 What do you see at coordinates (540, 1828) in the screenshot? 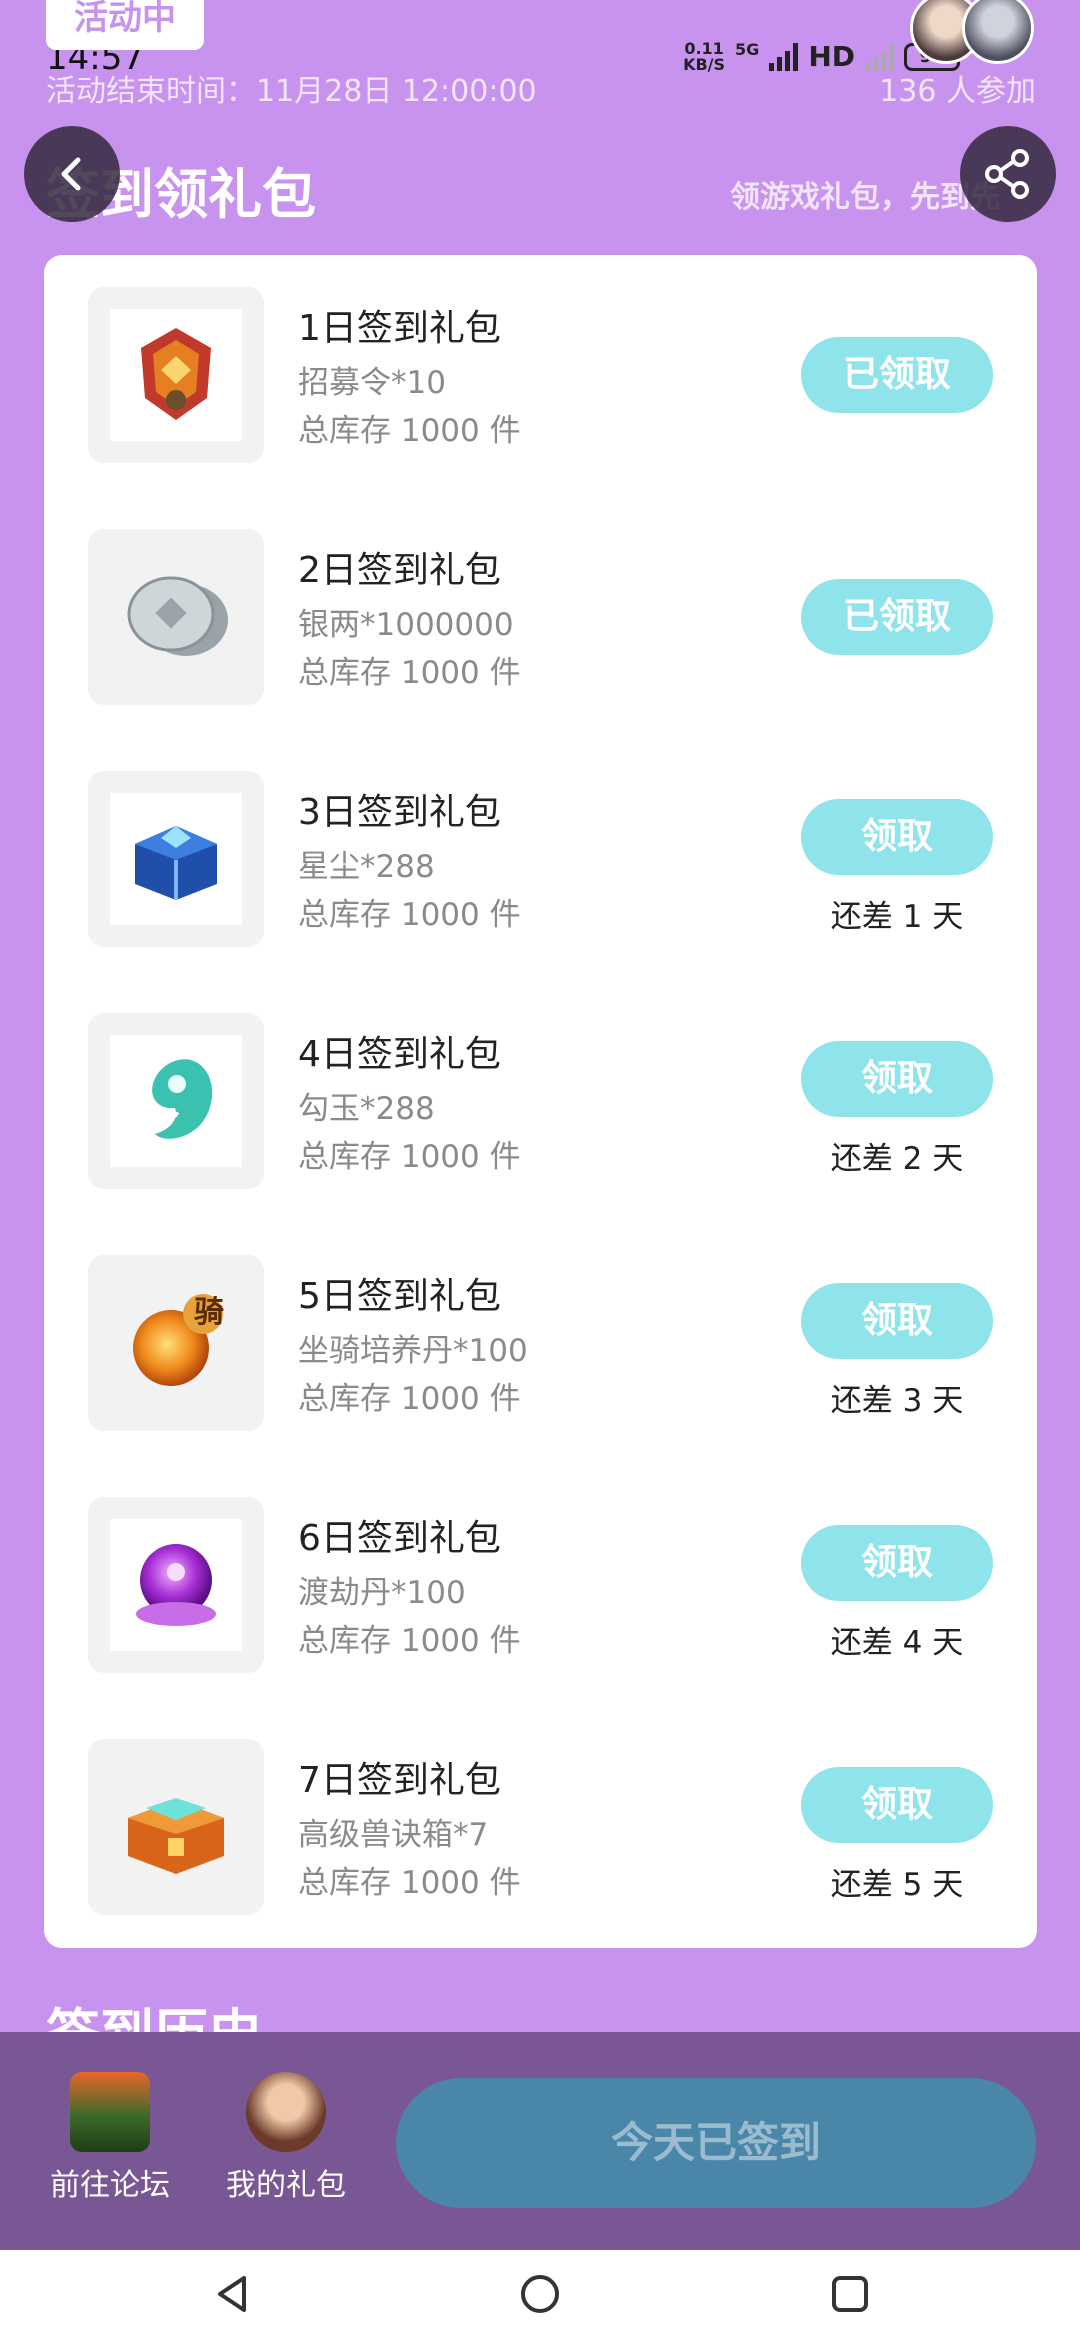
I see `gift-row: 7日签到礼包 高级兽诀箱*7 总库存 1000 件 领取 还差 5 天` at bounding box center [540, 1828].